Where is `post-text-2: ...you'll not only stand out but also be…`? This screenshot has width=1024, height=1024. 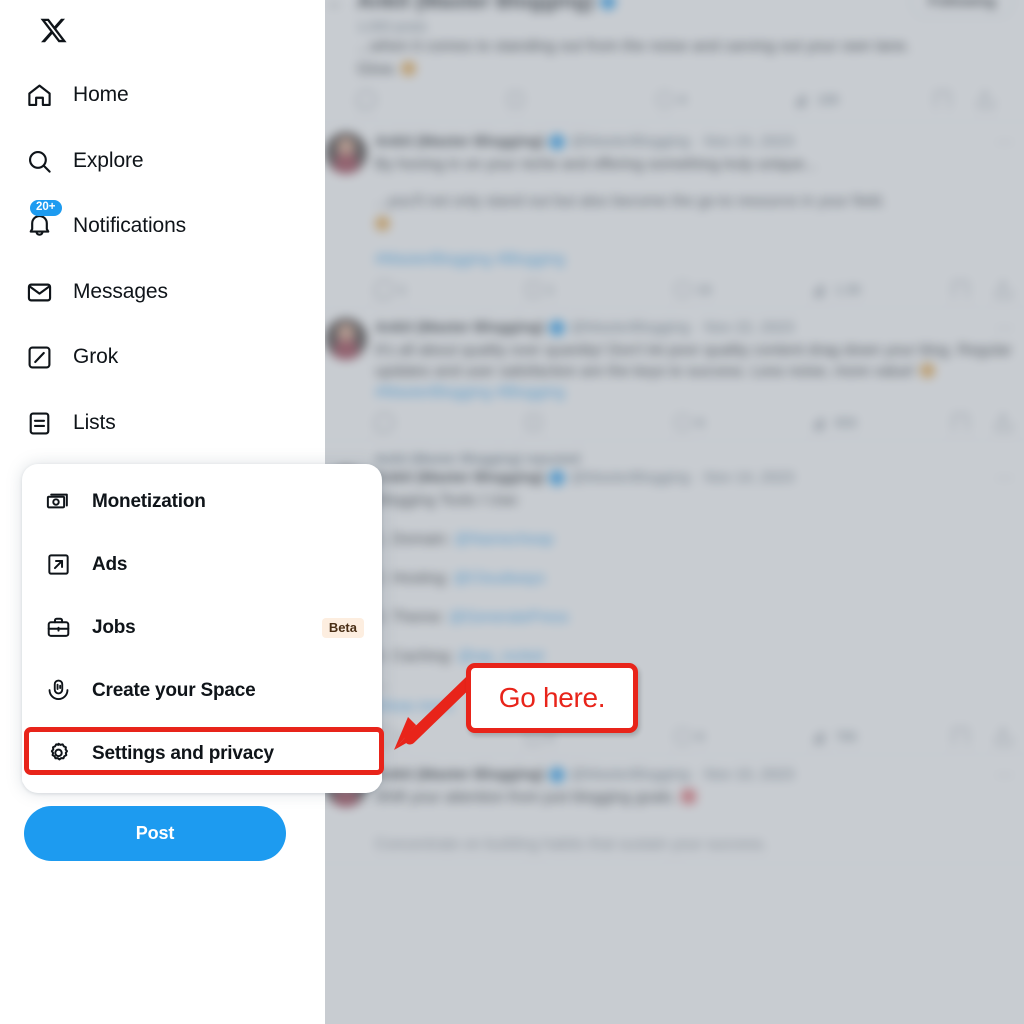 post-text-2: ...you'll not only stand out but also be… is located at coordinates (630, 201).